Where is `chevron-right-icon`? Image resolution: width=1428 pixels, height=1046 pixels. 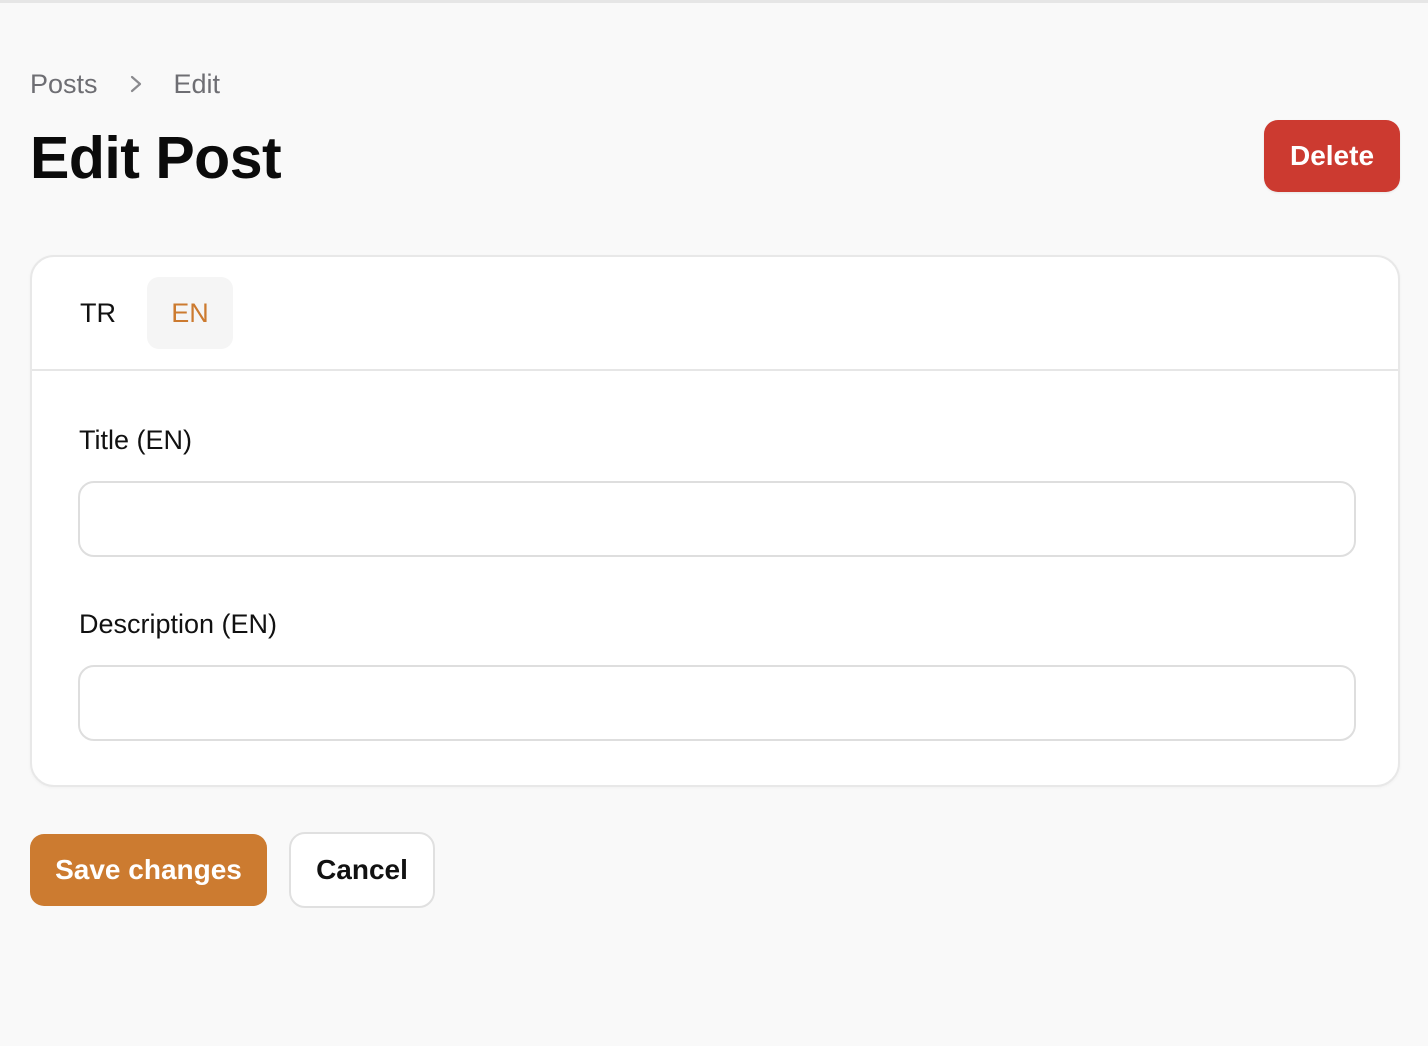 chevron-right-icon is located at coordinates (136, 84).